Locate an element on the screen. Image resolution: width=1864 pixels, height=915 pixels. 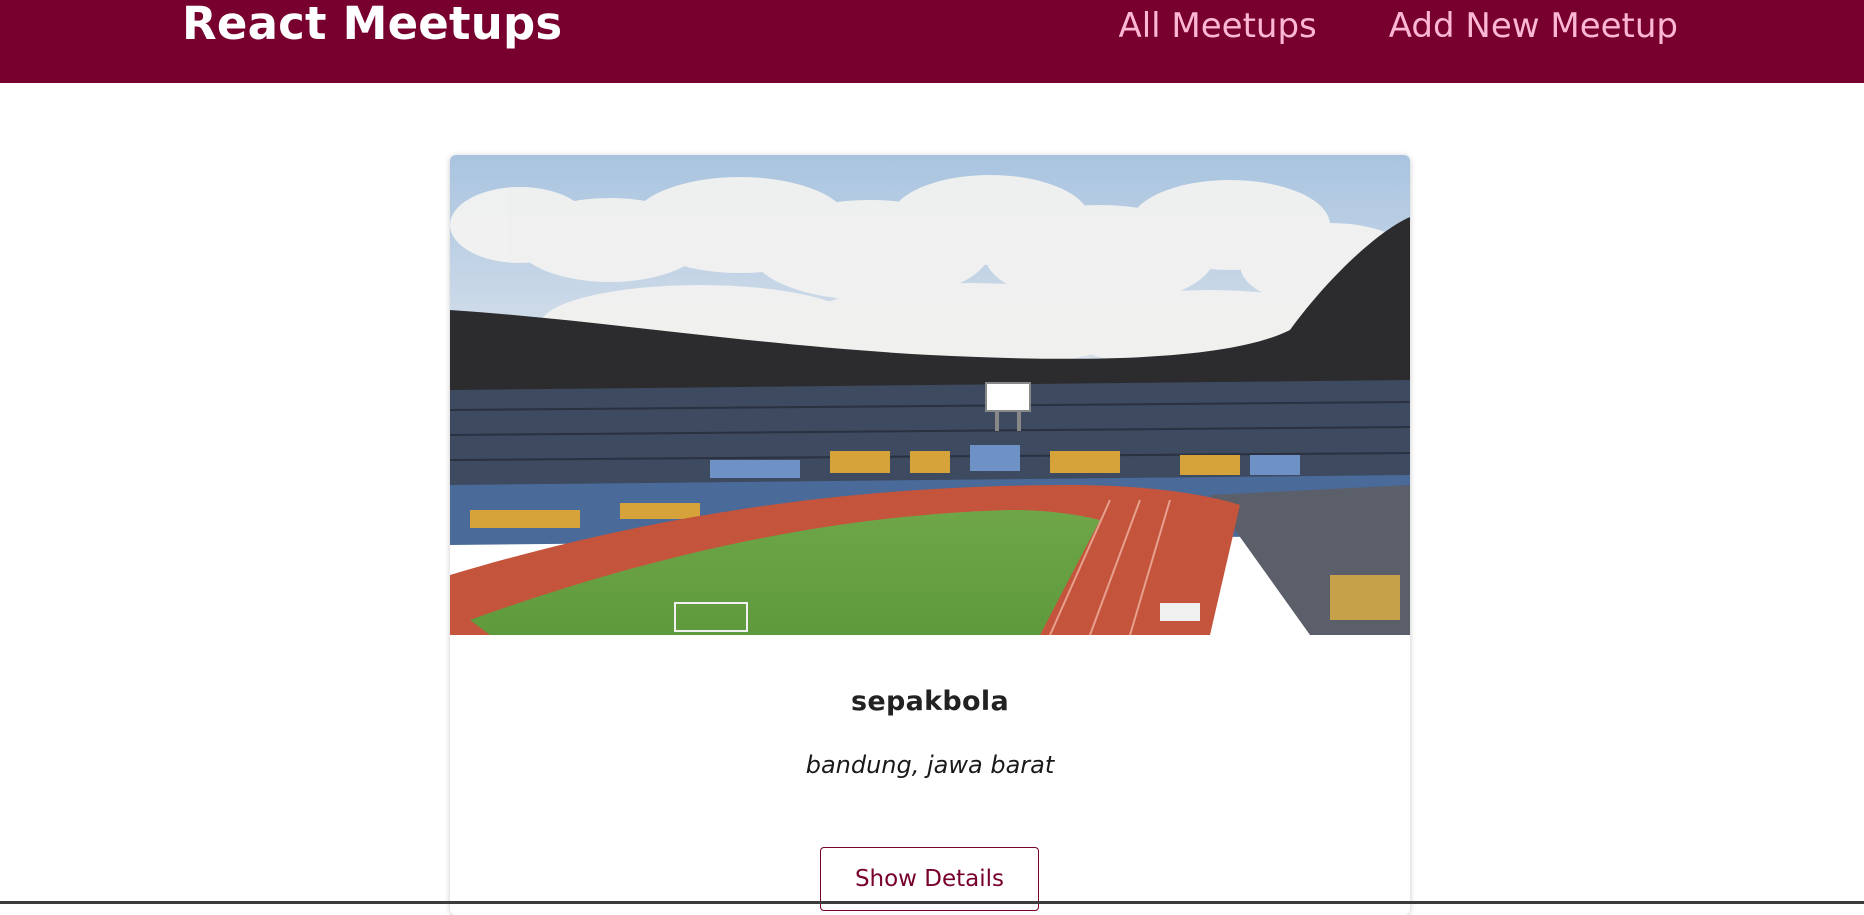
main-header: React Meetups All Meetups Add New Meetup is located at coordinates (932, 41).